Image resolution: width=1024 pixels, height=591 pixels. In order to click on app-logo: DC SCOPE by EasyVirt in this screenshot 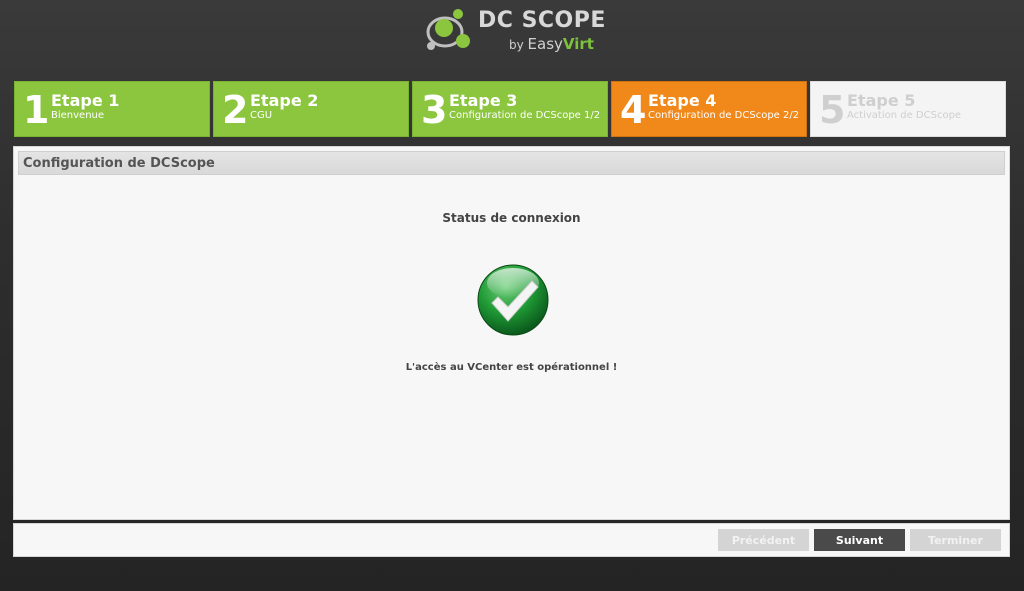, I will do `click(515, 31)`.